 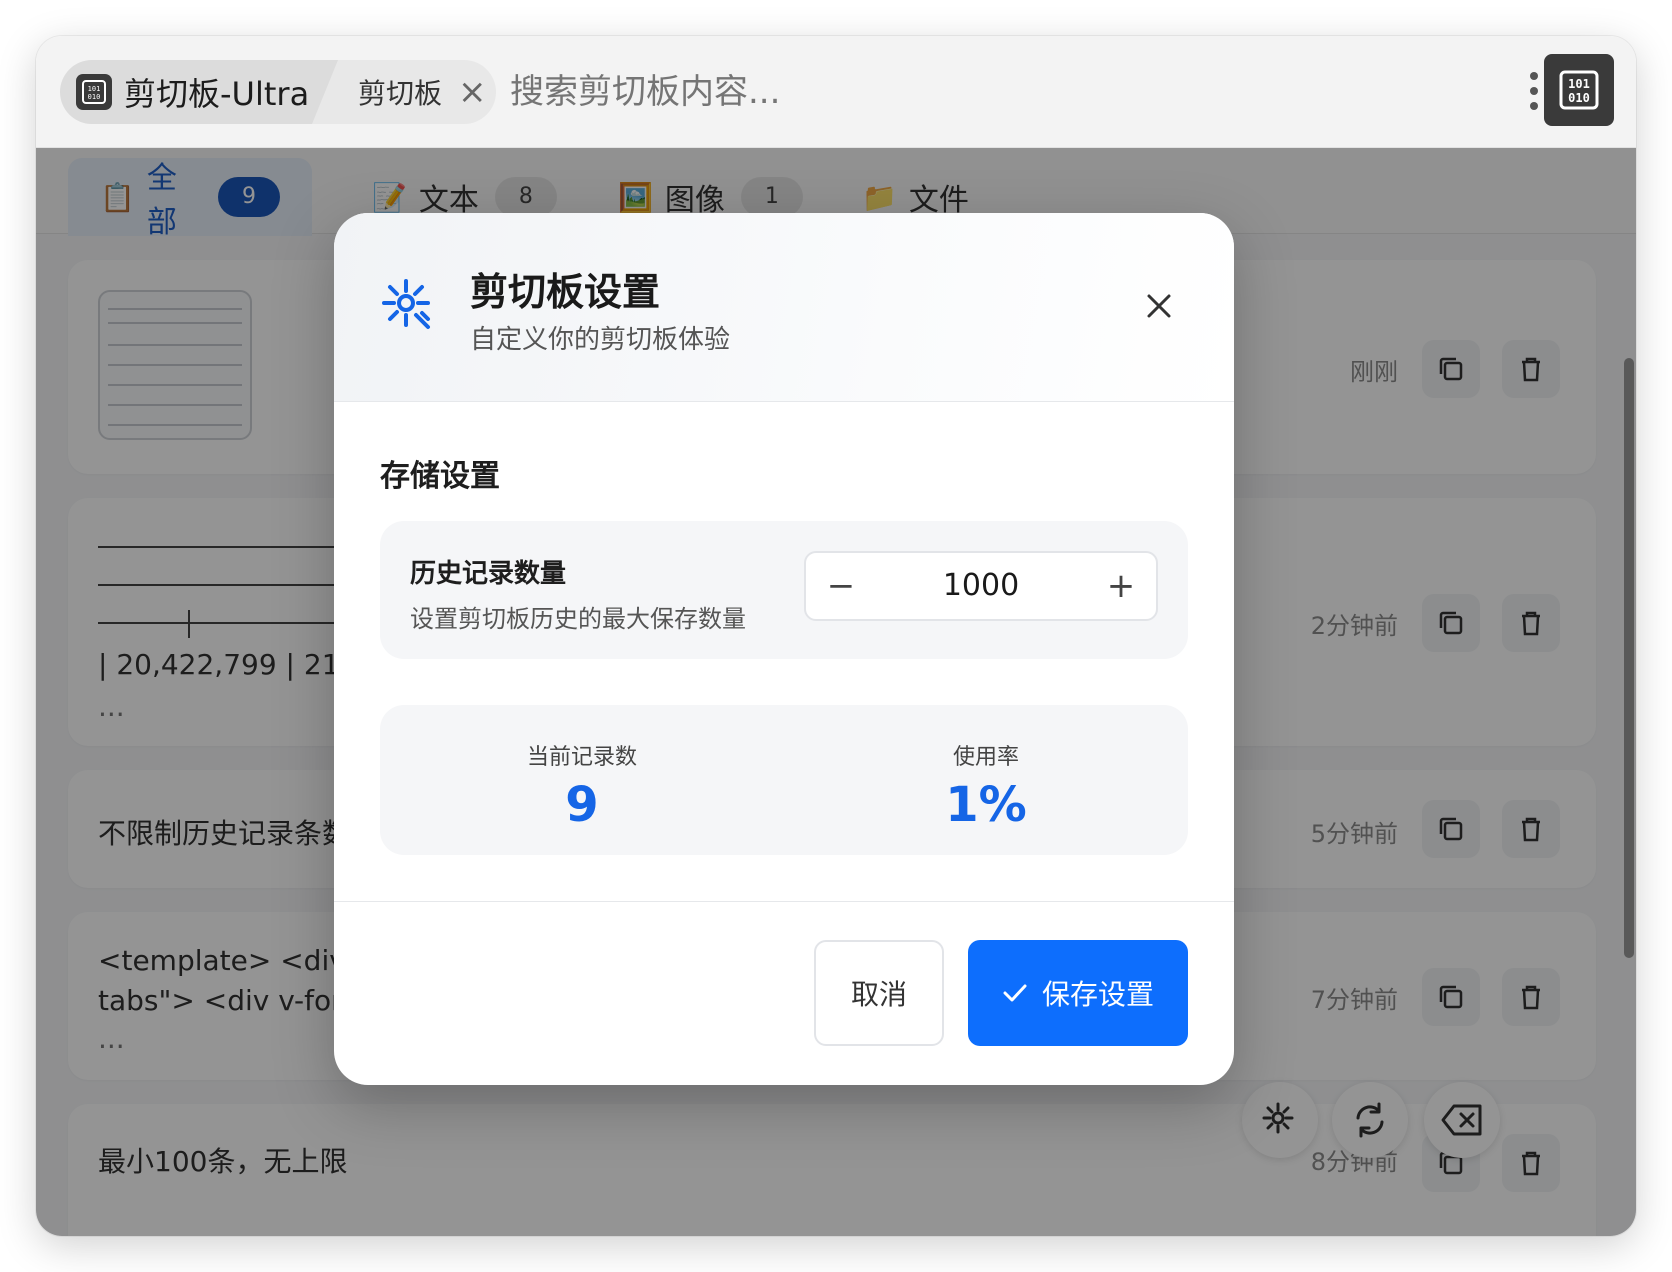 What do you see at coordinates (472, 92) in the screenshot?
I see `tab-close-icon: ×` at bounding box center [472, 92].